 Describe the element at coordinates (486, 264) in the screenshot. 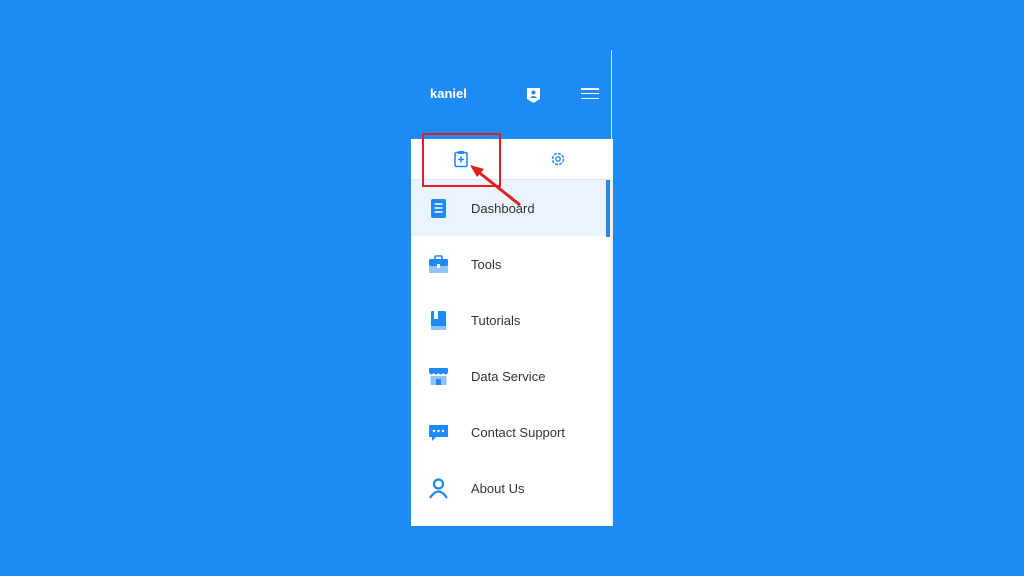

I see `menu-label: Tools` at that location.